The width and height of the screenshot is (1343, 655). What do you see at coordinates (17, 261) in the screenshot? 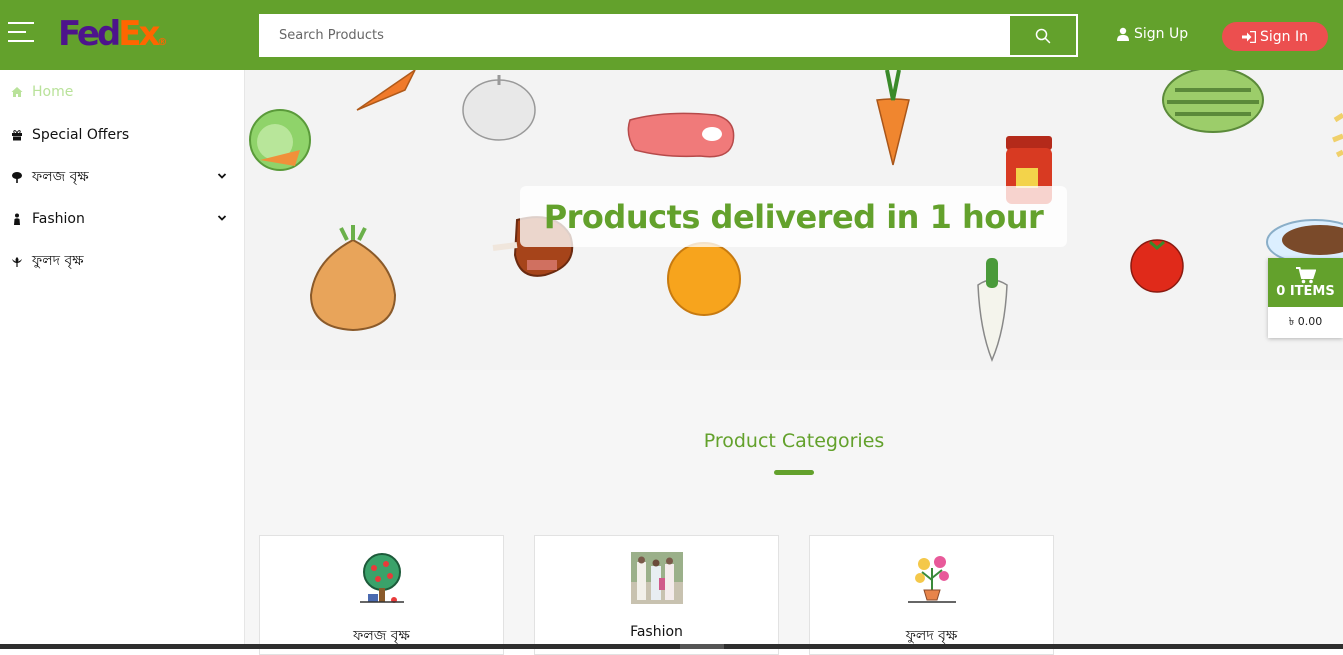
I see `flower-icon` at bounding box center [17, 261].